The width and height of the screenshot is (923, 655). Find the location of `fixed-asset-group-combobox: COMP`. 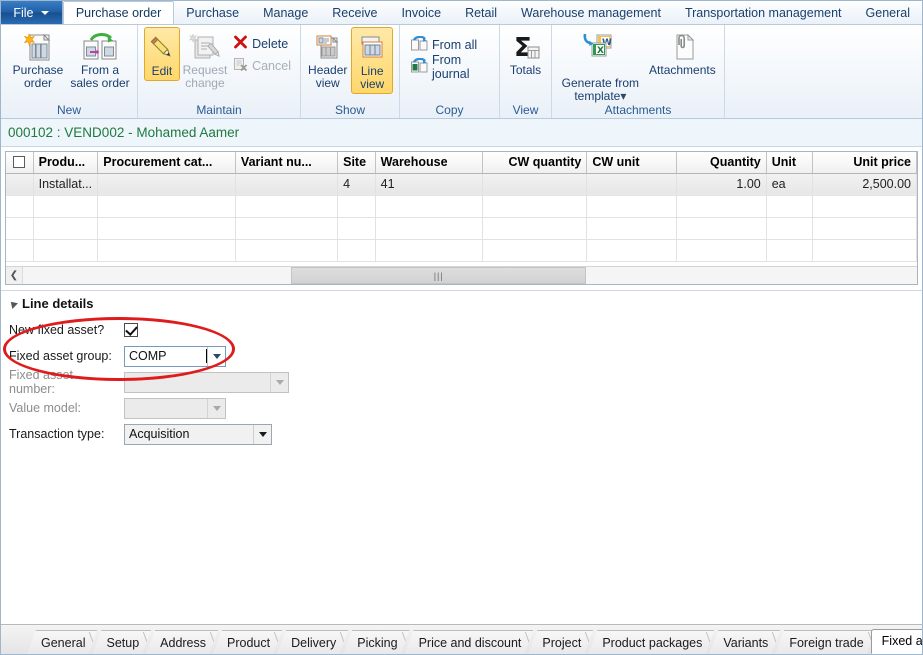

fixed-asset-group-combobox: COMP is located at coordinates (175, 356).